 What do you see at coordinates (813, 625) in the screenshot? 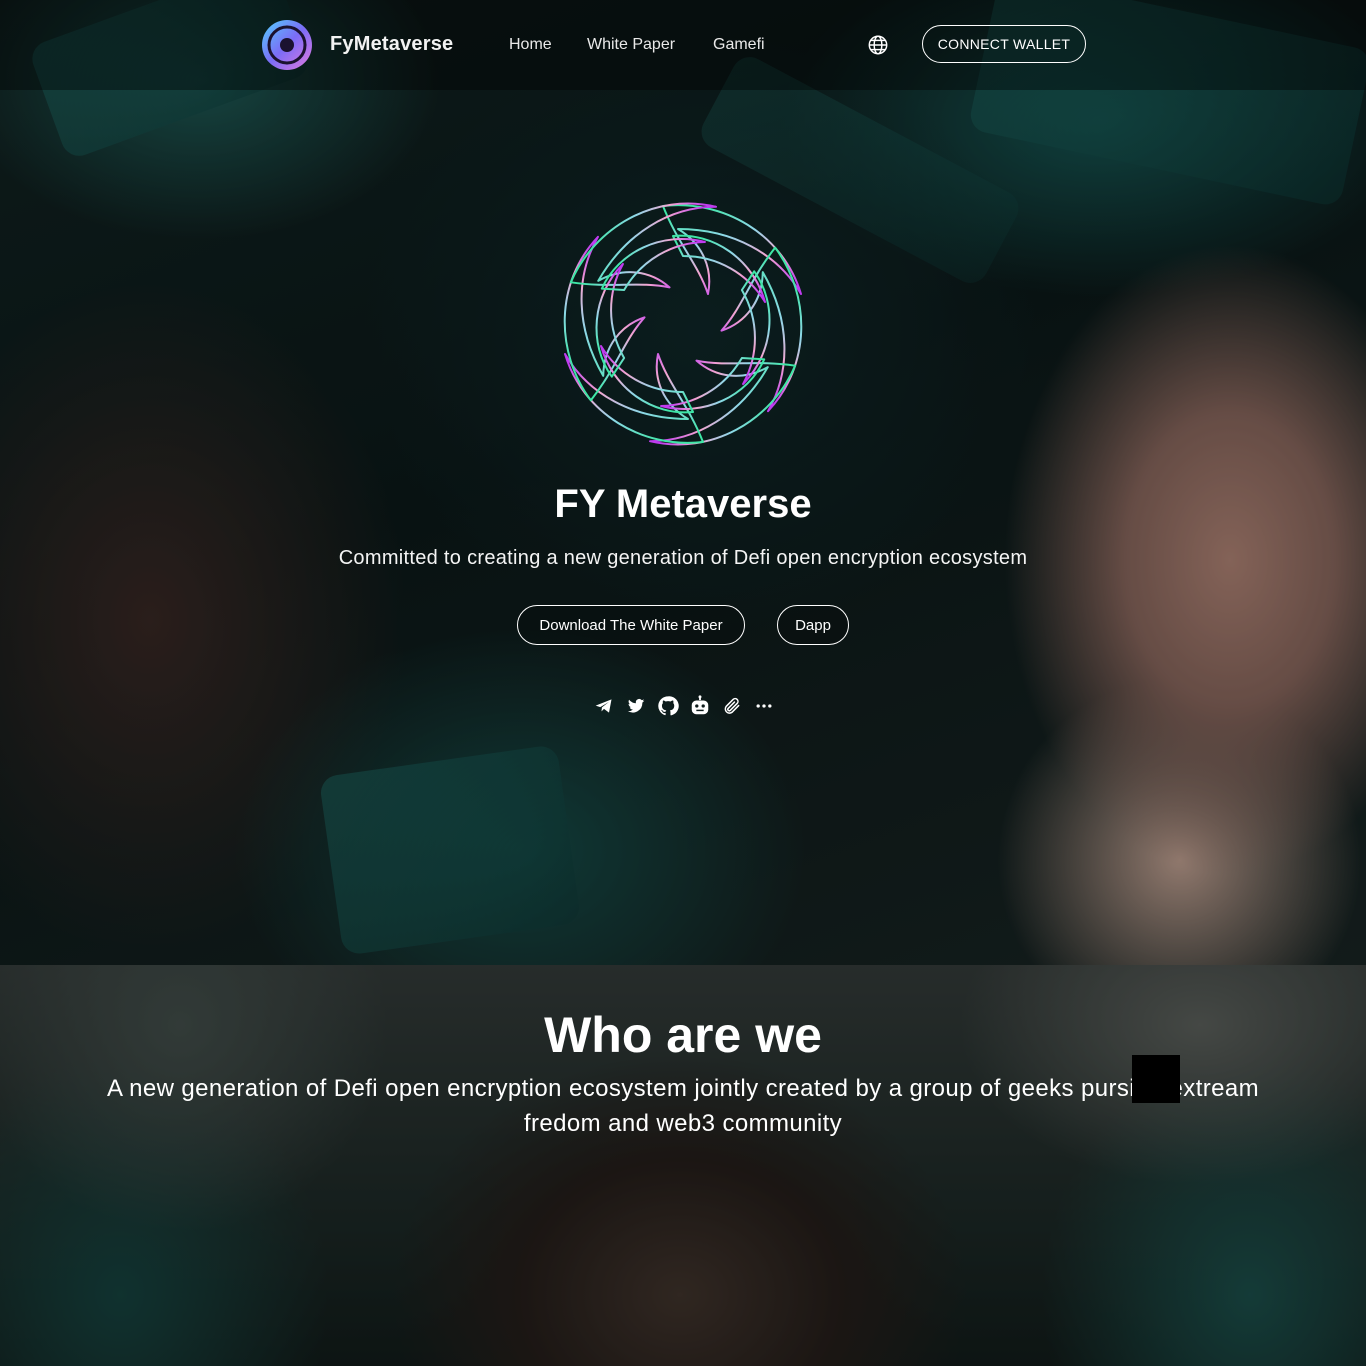
I see `dapp-button: Dapp` at bounding box center [813, 625].